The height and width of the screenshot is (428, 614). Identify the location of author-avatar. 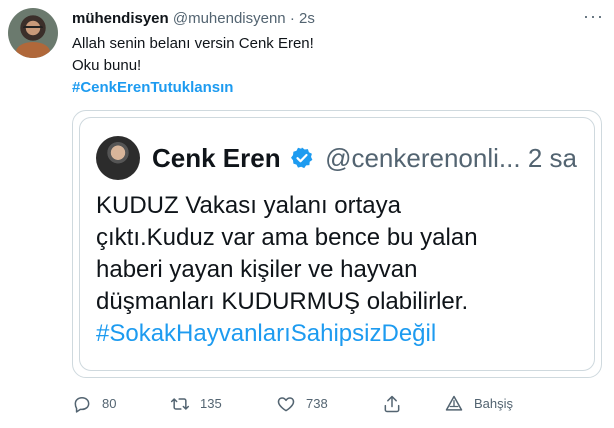
(33, 33).